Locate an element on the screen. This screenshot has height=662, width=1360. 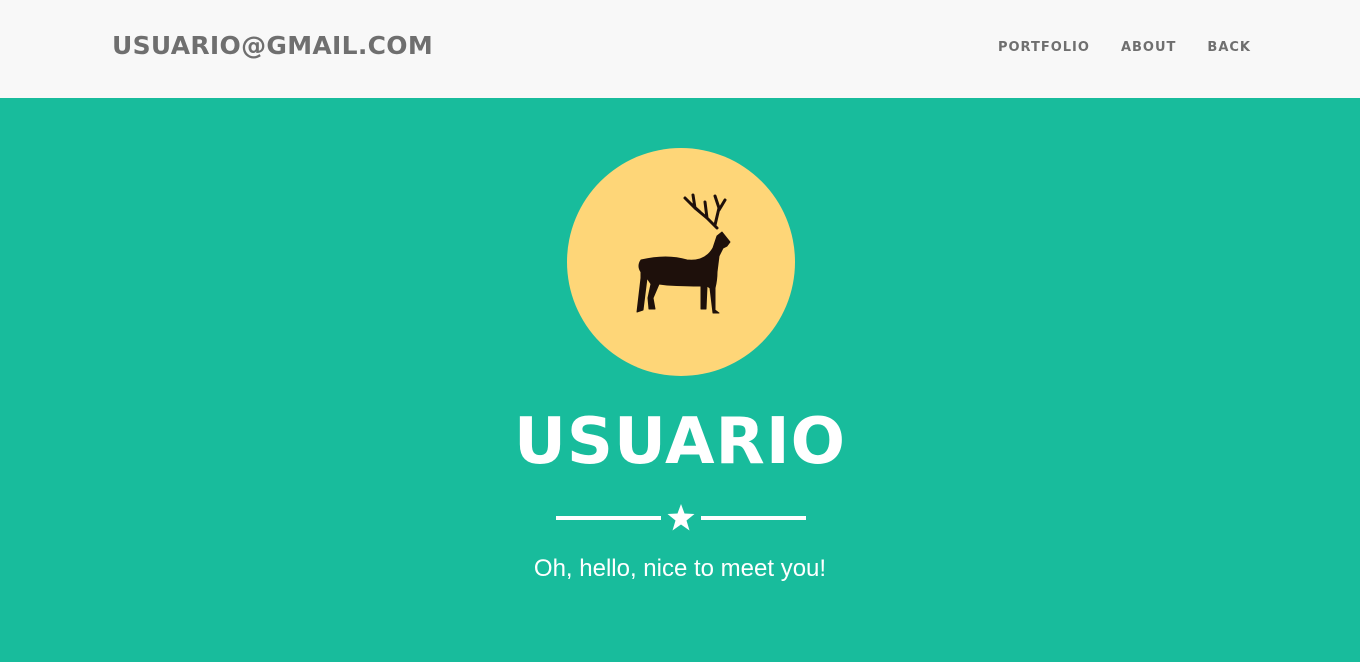
nav-link-back: BACK is located at coordinates (1229, 47).